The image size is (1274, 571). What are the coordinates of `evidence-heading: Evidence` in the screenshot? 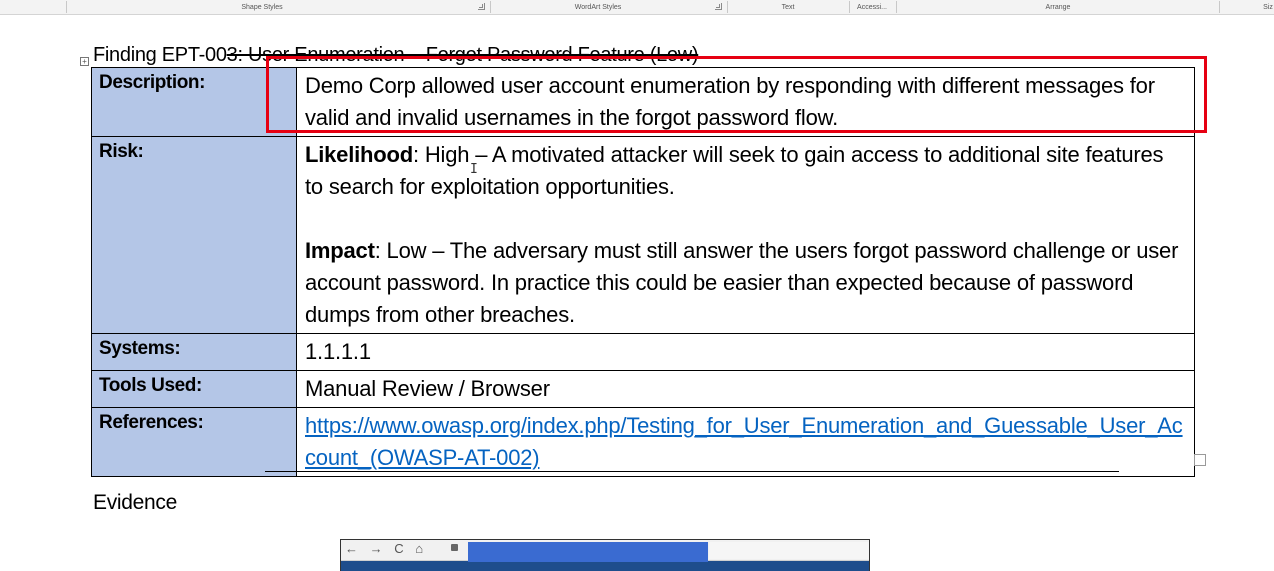 It's located at (135, 503).